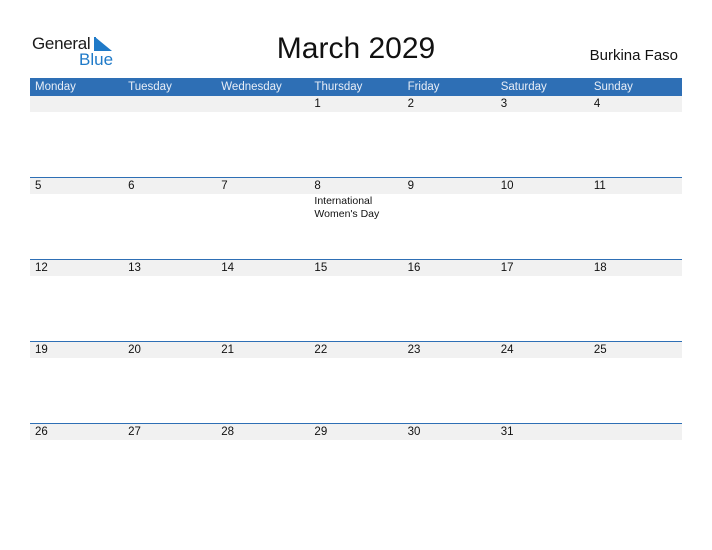 This screenshot has height=550, width=712. Describe the element at coordinates (356, 104) in the screenshot. I see `date-strip: 1 2 3 4` at that location.